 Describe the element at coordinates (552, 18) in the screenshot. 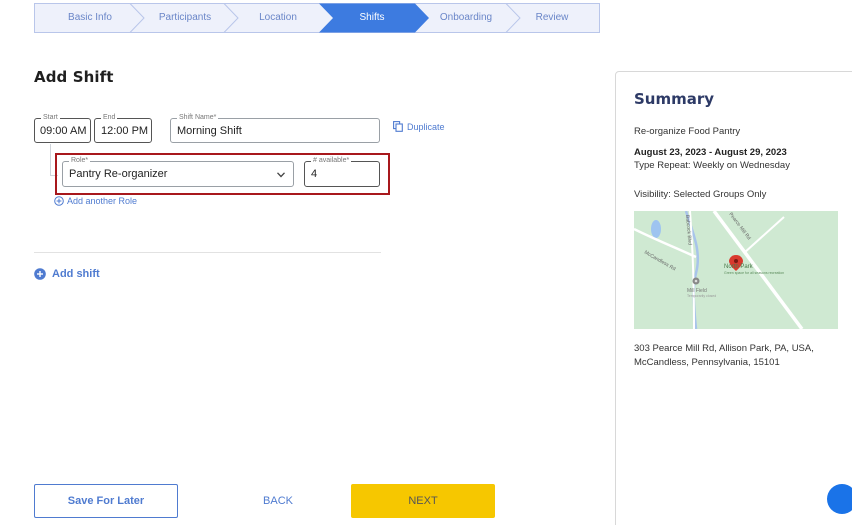

I see `step-review: Review` at that location.